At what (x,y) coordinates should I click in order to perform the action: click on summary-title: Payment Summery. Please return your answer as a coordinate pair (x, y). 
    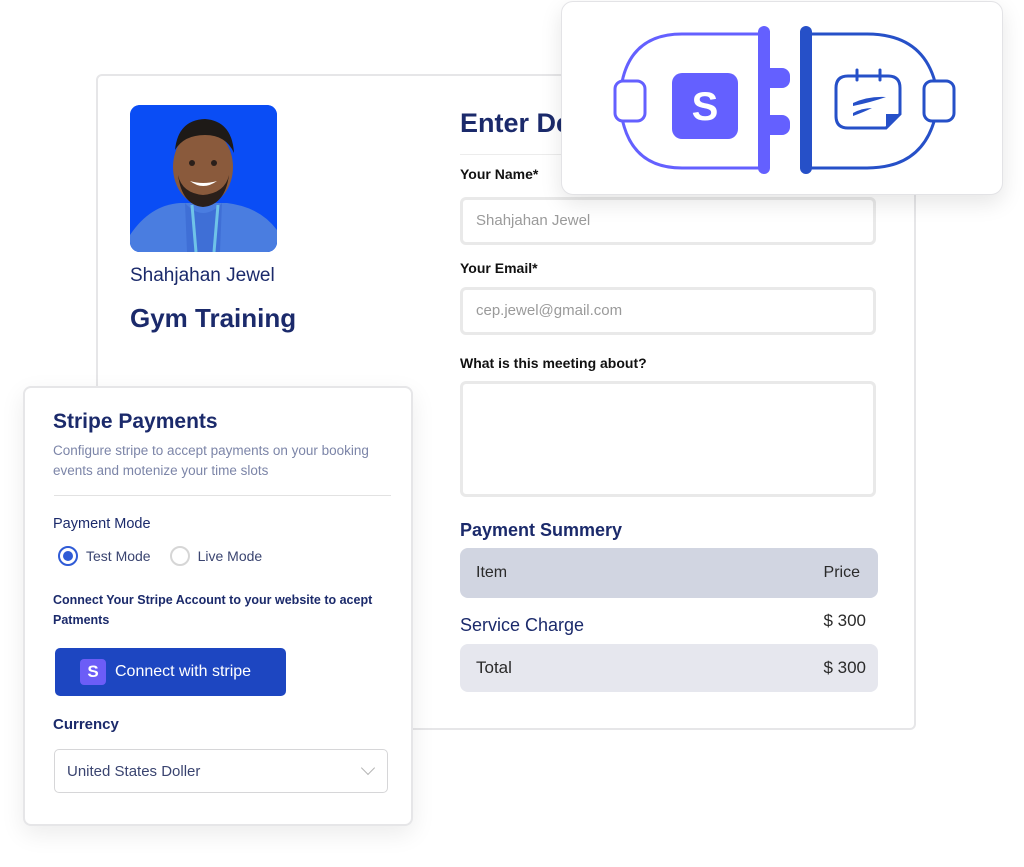
    Looking at the image, I should click on (541, 530).